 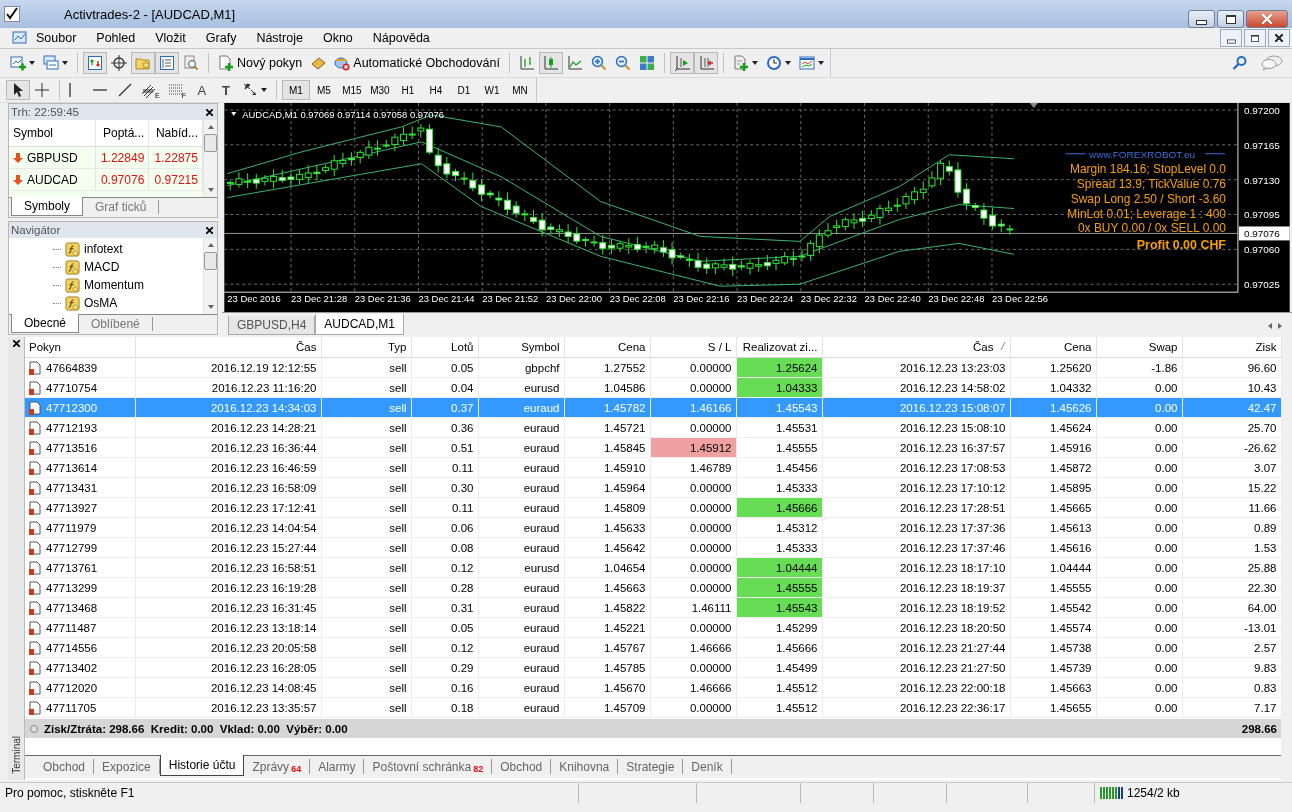 I want to click on column-header: Typ, so click(x=366, y=347).